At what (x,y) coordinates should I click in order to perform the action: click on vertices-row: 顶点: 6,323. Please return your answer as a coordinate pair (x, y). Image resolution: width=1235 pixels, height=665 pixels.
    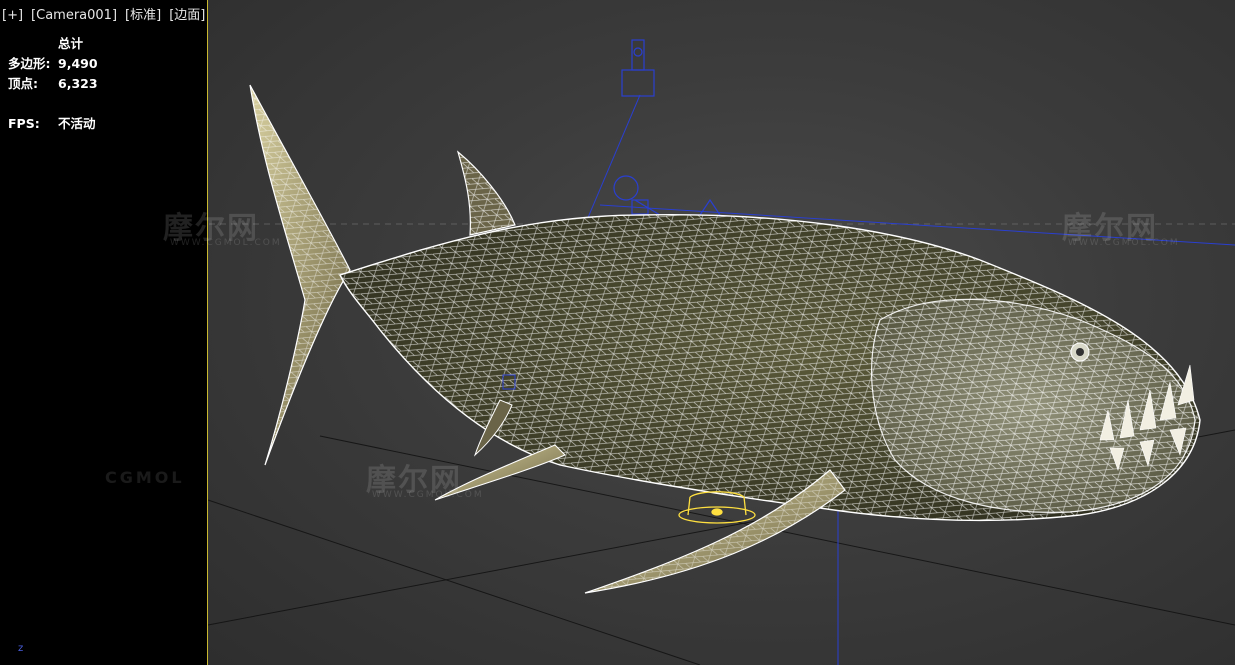
    Looking at the image, I should click on (53, 84).